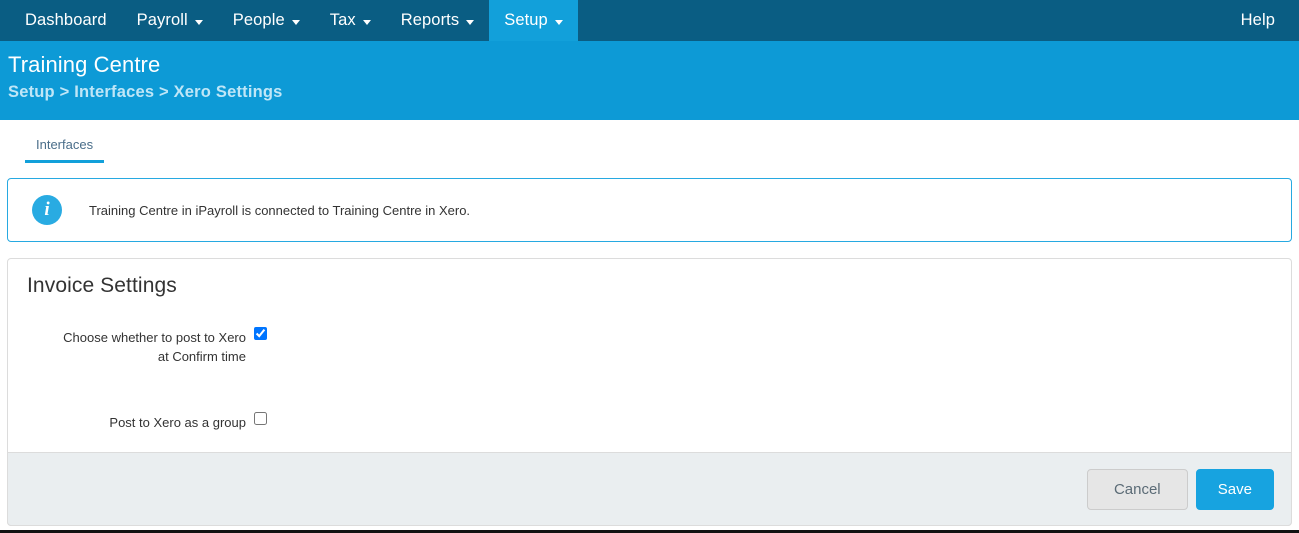 The image size is (1299, 533). I want to click on nav-item-tax: Tax, so click(350, 20).